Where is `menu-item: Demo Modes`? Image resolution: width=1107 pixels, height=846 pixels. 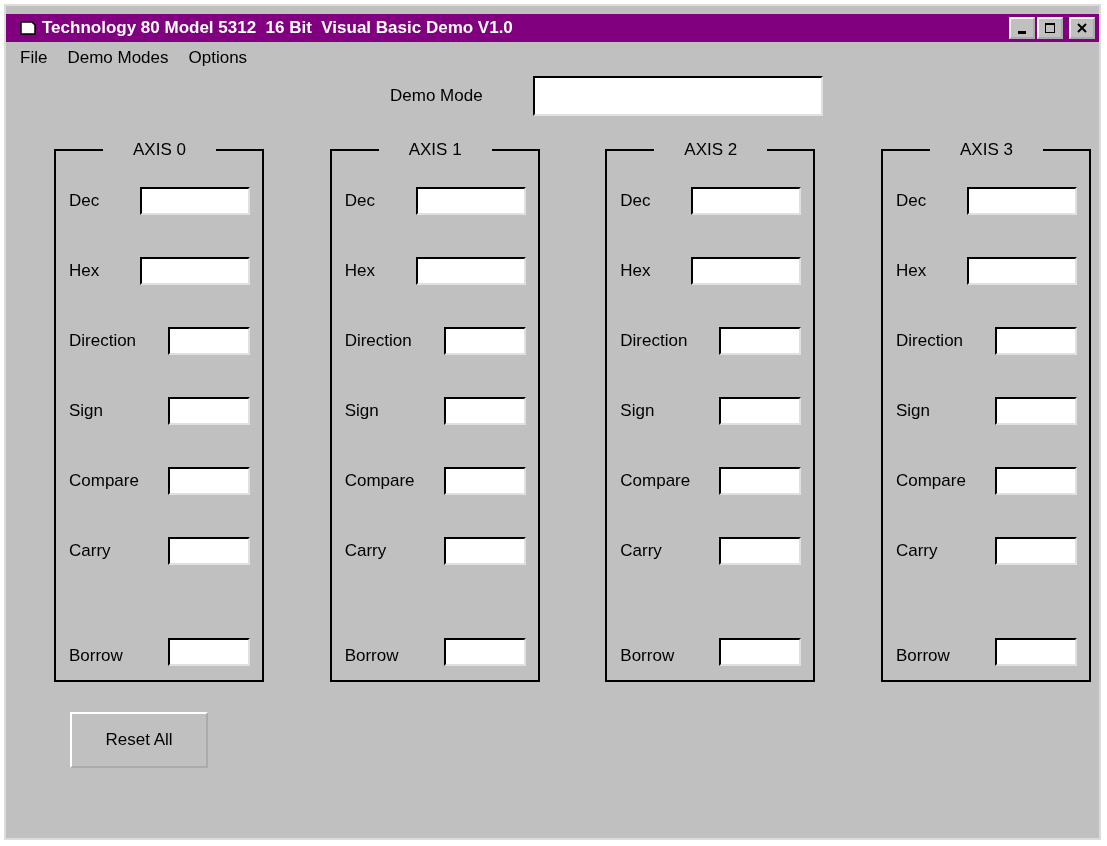
menu-item: Demo Modes is located at coordinates (118, 58).